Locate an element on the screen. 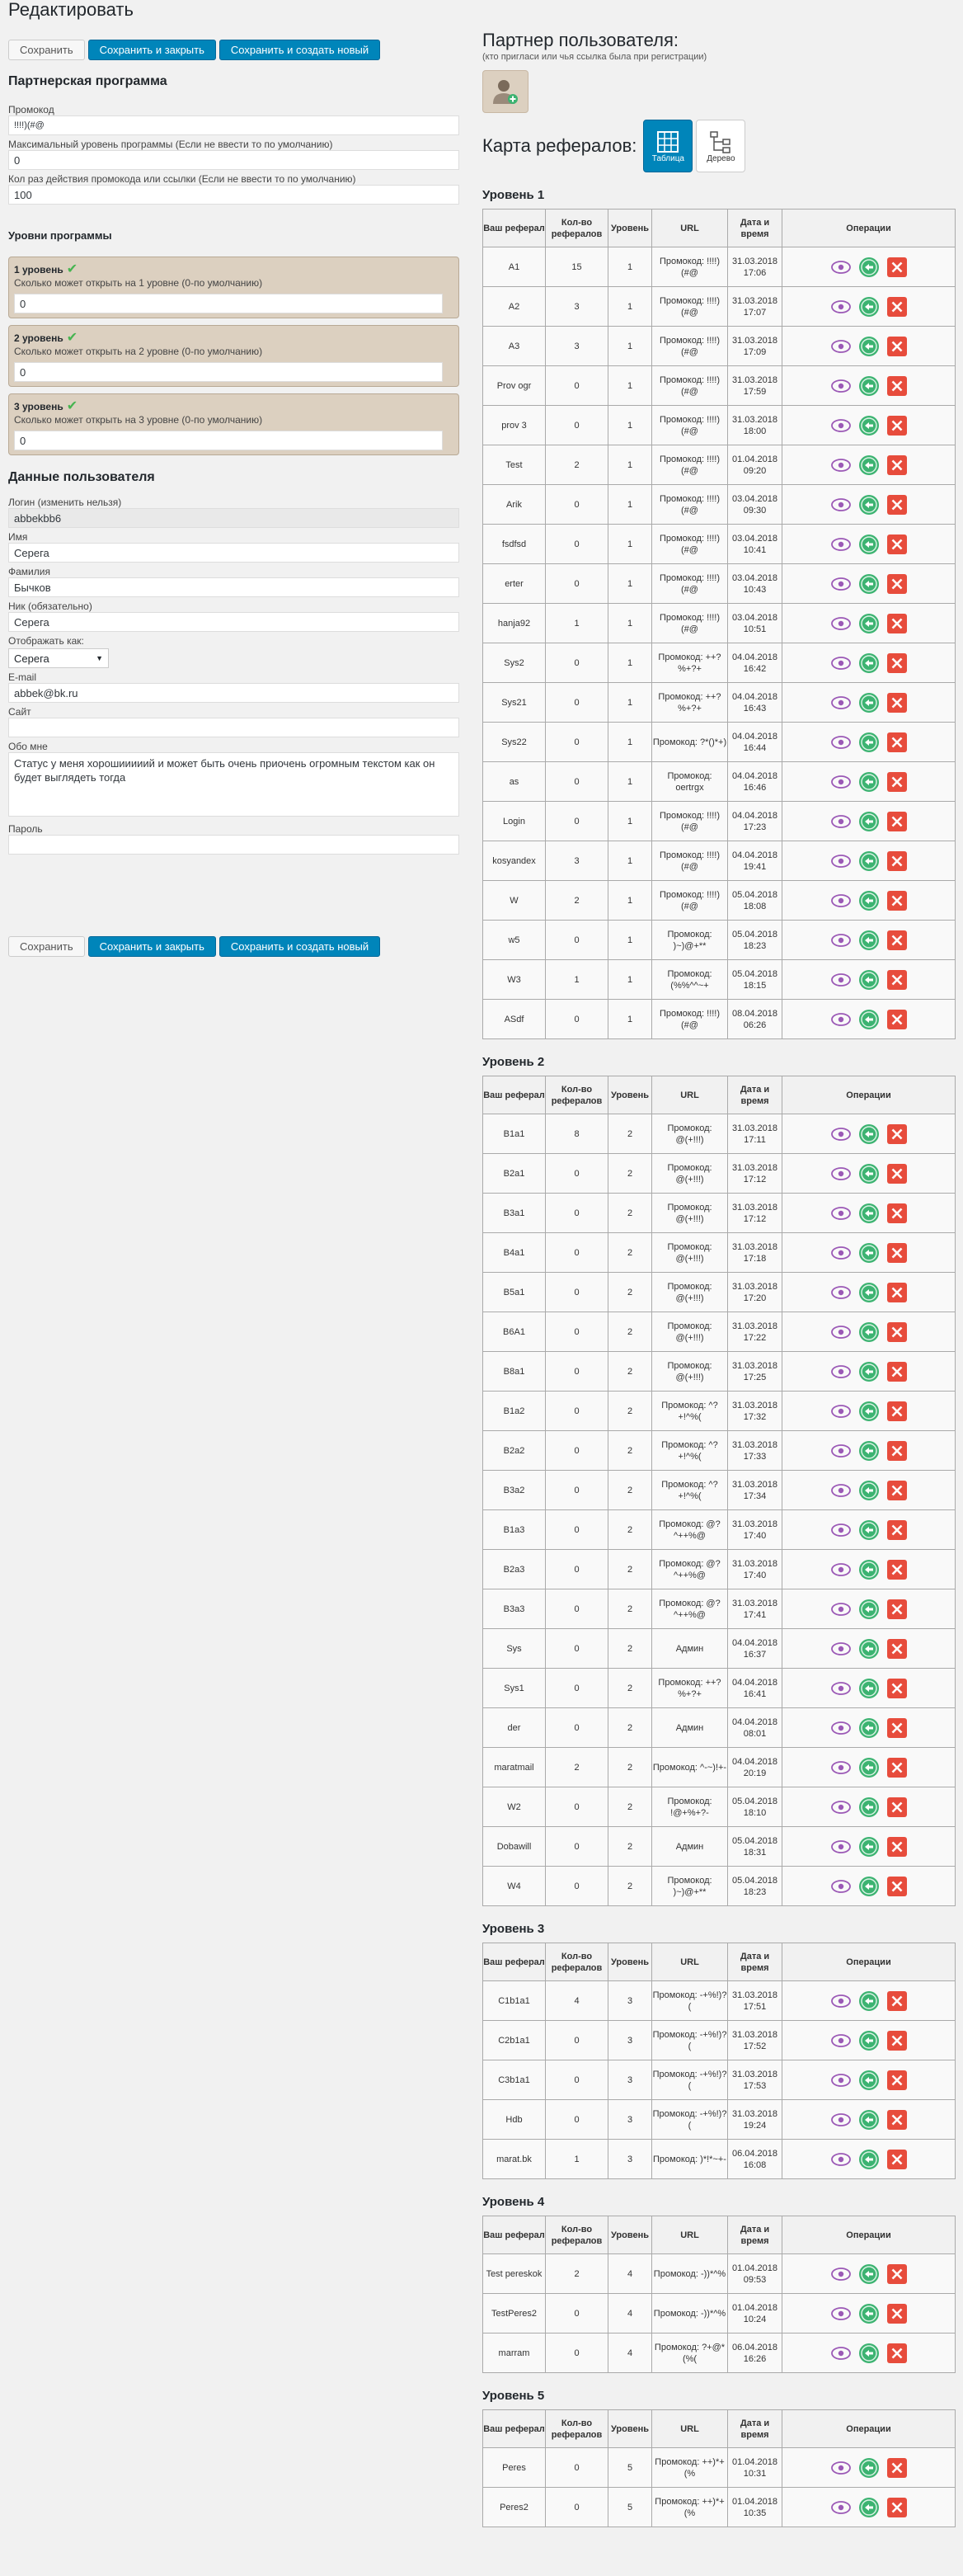 The image size is (963, 2576). save-new-button: Сохранить и создать новый is located at coordinates (299, 946).